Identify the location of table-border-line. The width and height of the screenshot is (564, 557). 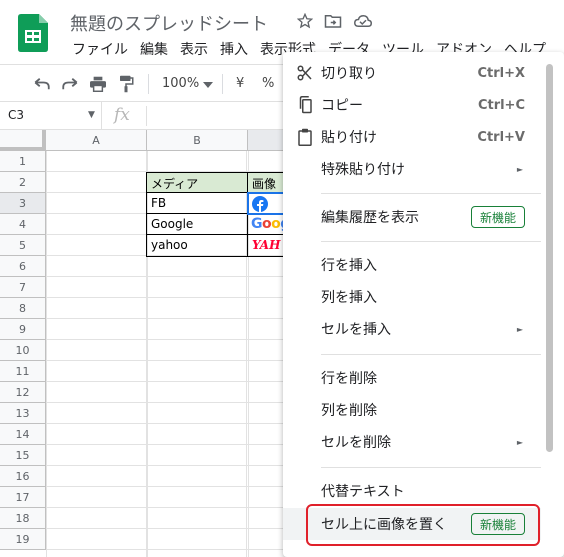
(218, 234).